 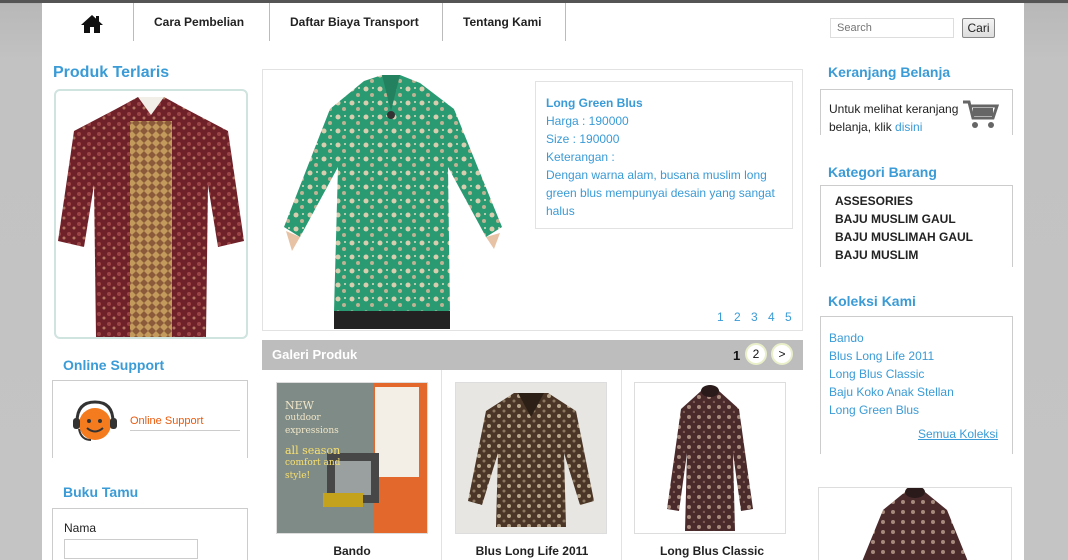 What do you see at coordinates (889, 72) in the screenshot?
I see `cart-heading: Keranjang Belanja` at bounding box center [889, 72].